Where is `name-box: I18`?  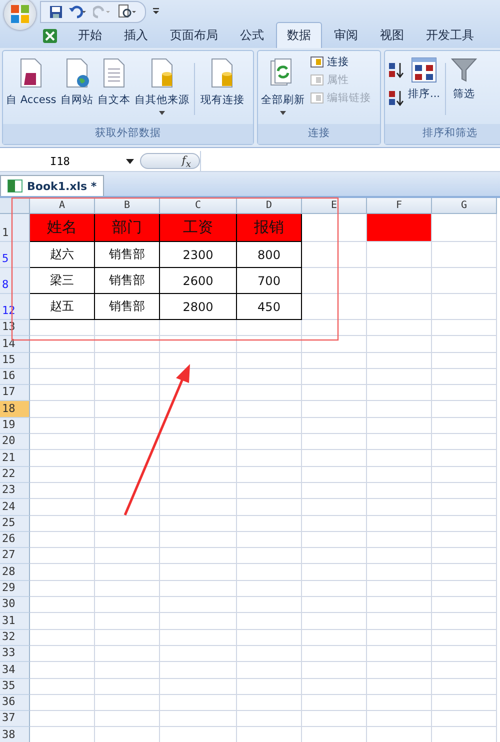
name-box: I18 is located at coordinates (70, 161).